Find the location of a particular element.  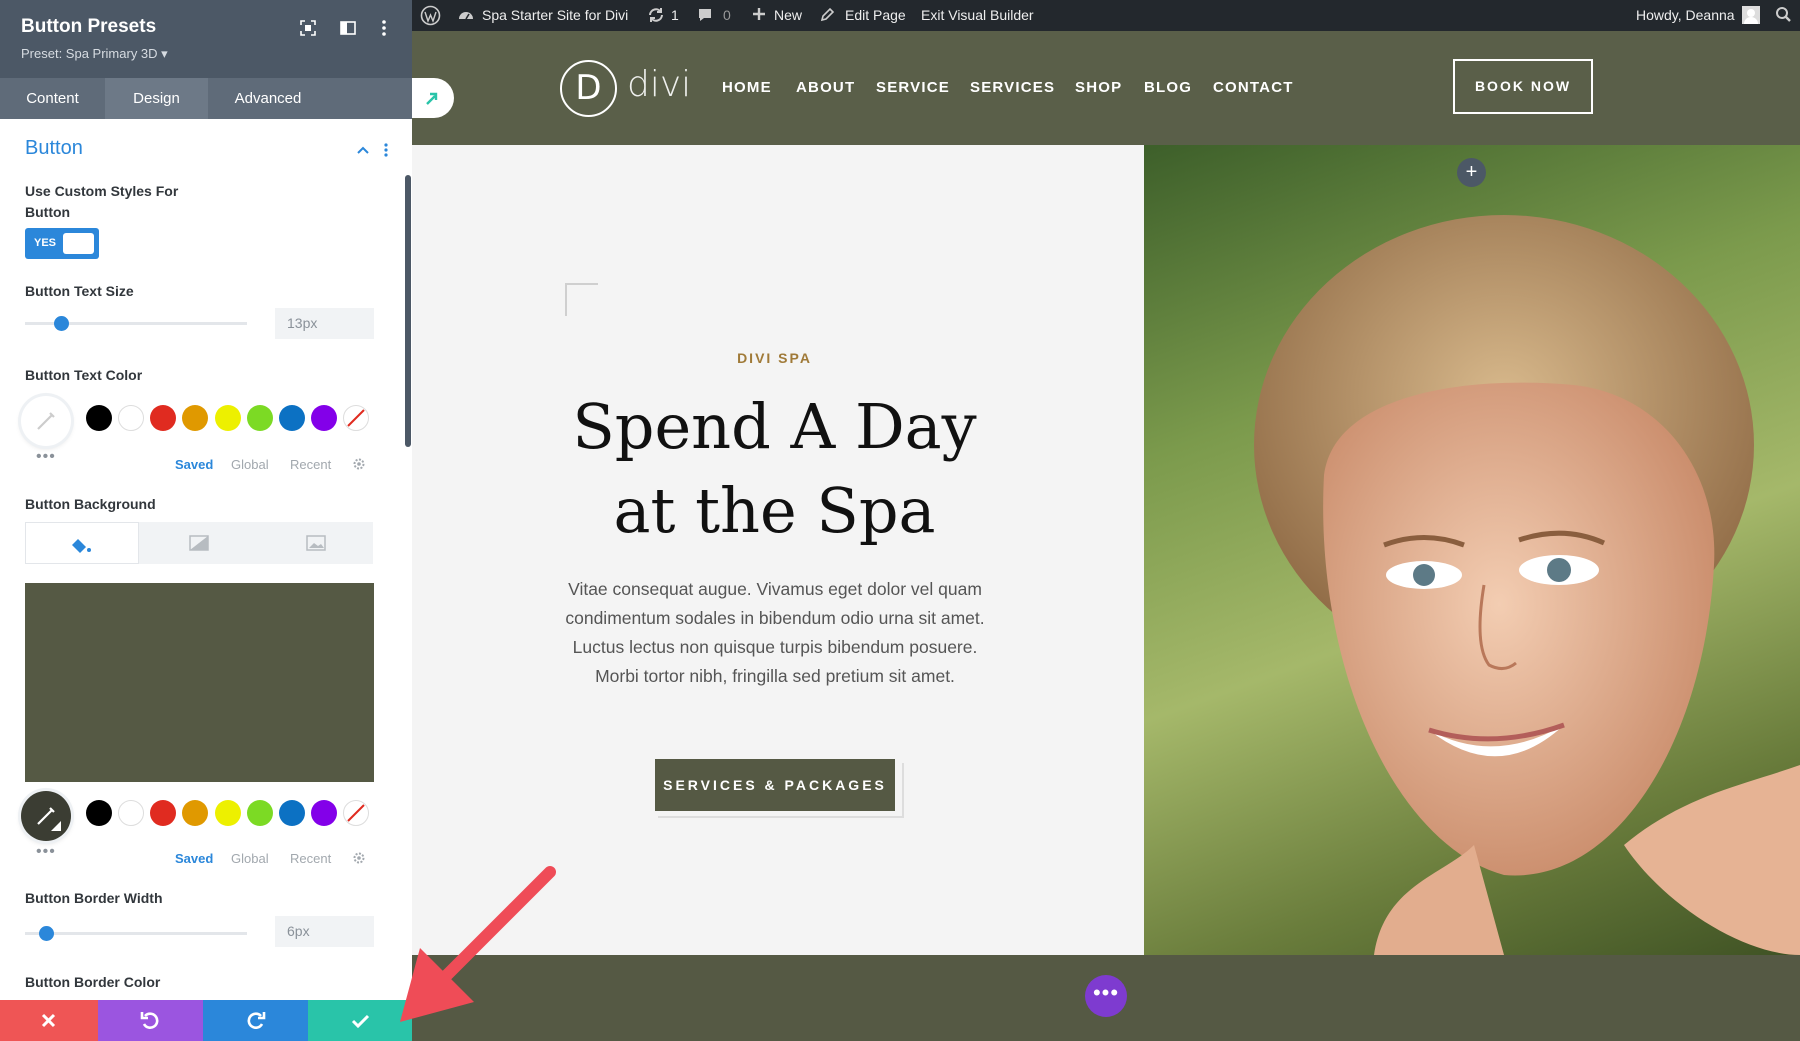

hero-heading-line1: Spend A Day is located at coordinates (774, 426).